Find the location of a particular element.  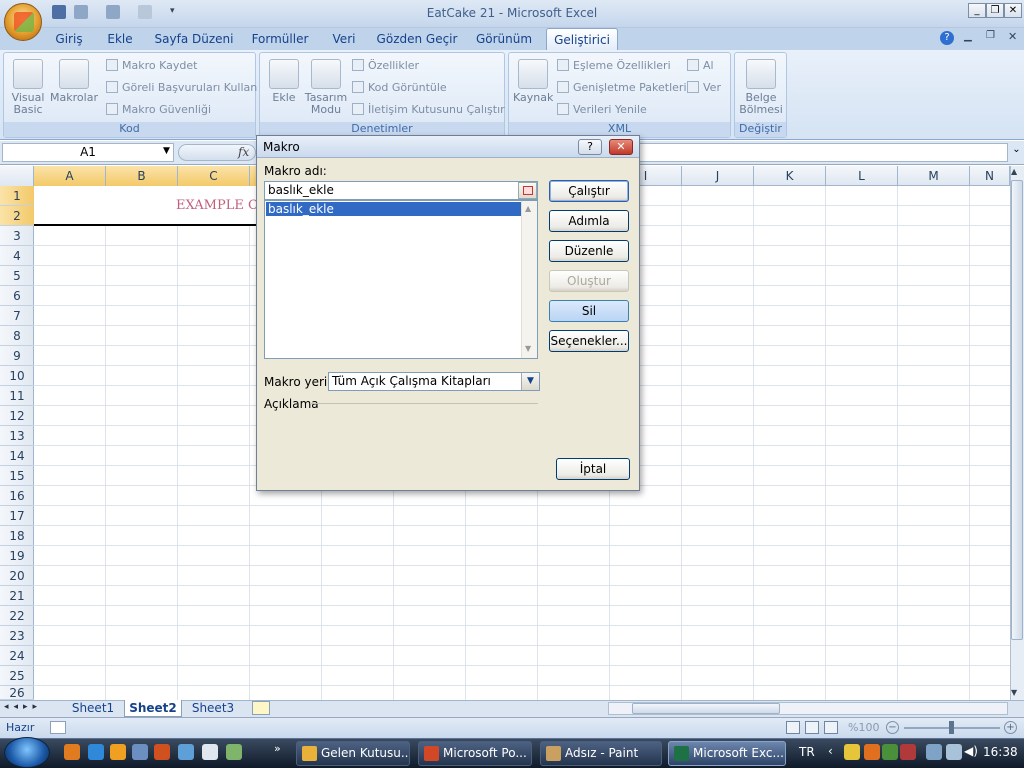

tab-page-layout: Sayfa Düzeni is located at coordinates (194, 39).